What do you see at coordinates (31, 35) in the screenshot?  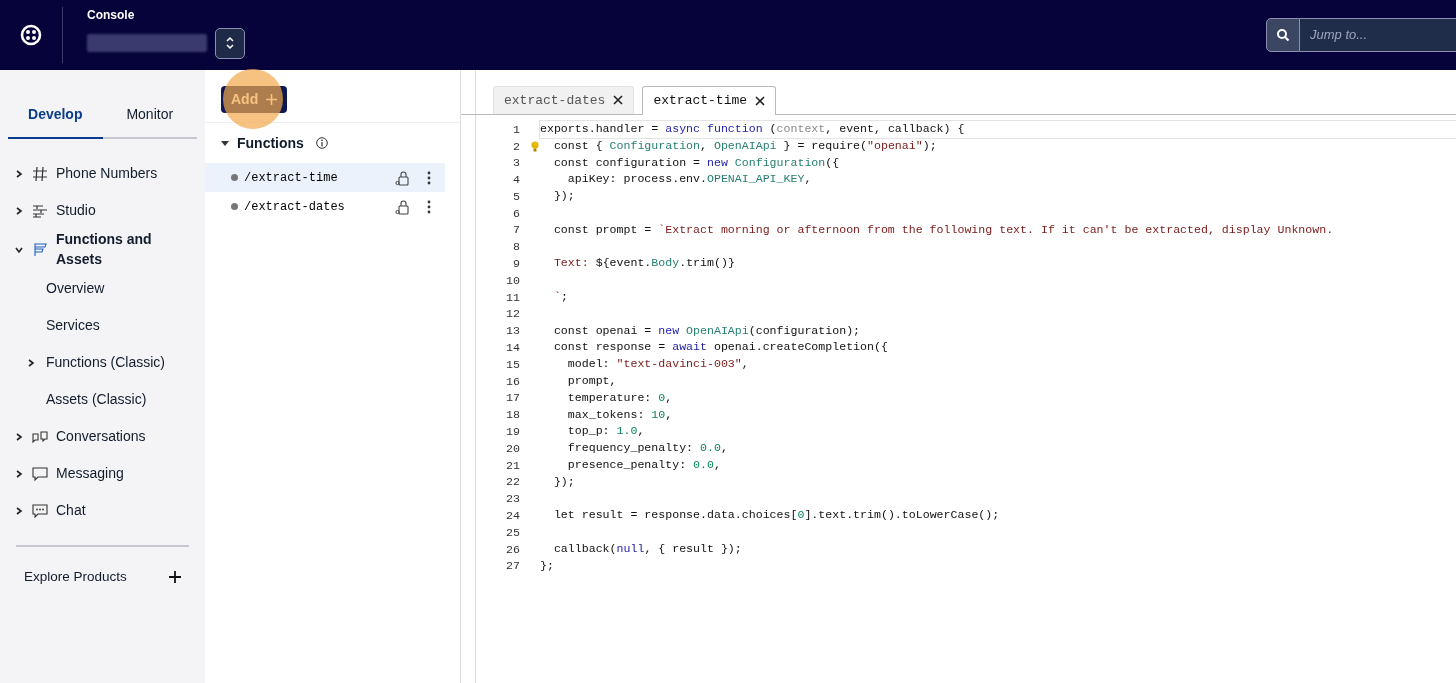 I see `logo-icon` at bounding box center [31, 35].